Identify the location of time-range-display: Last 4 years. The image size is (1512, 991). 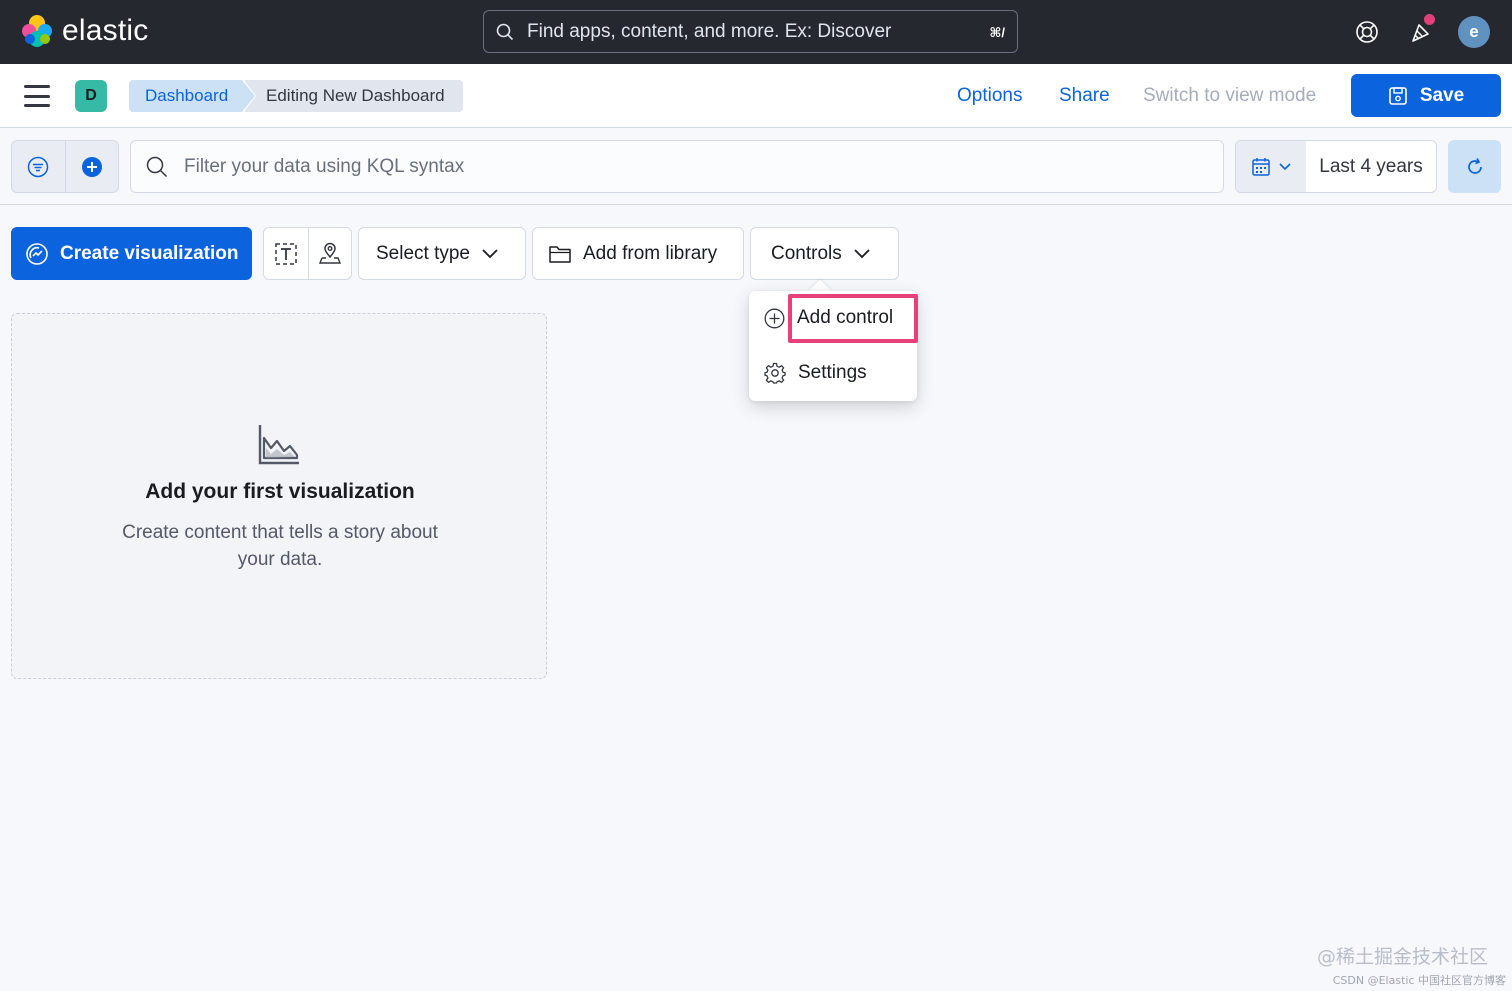
(1371, 166).